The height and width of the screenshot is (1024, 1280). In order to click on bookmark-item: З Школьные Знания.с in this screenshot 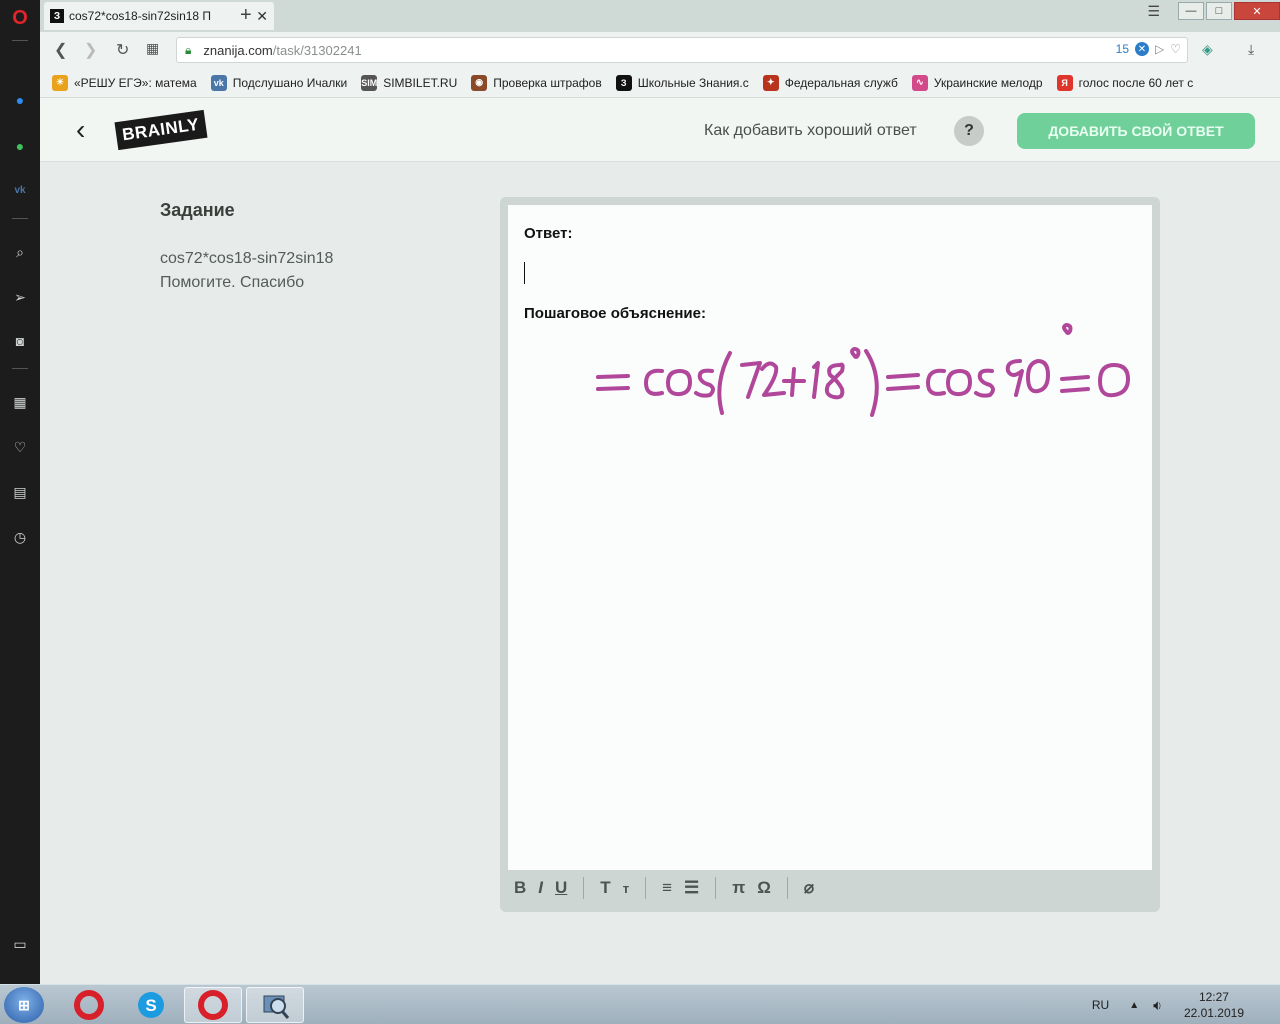, I will do `click(682, 82)`.